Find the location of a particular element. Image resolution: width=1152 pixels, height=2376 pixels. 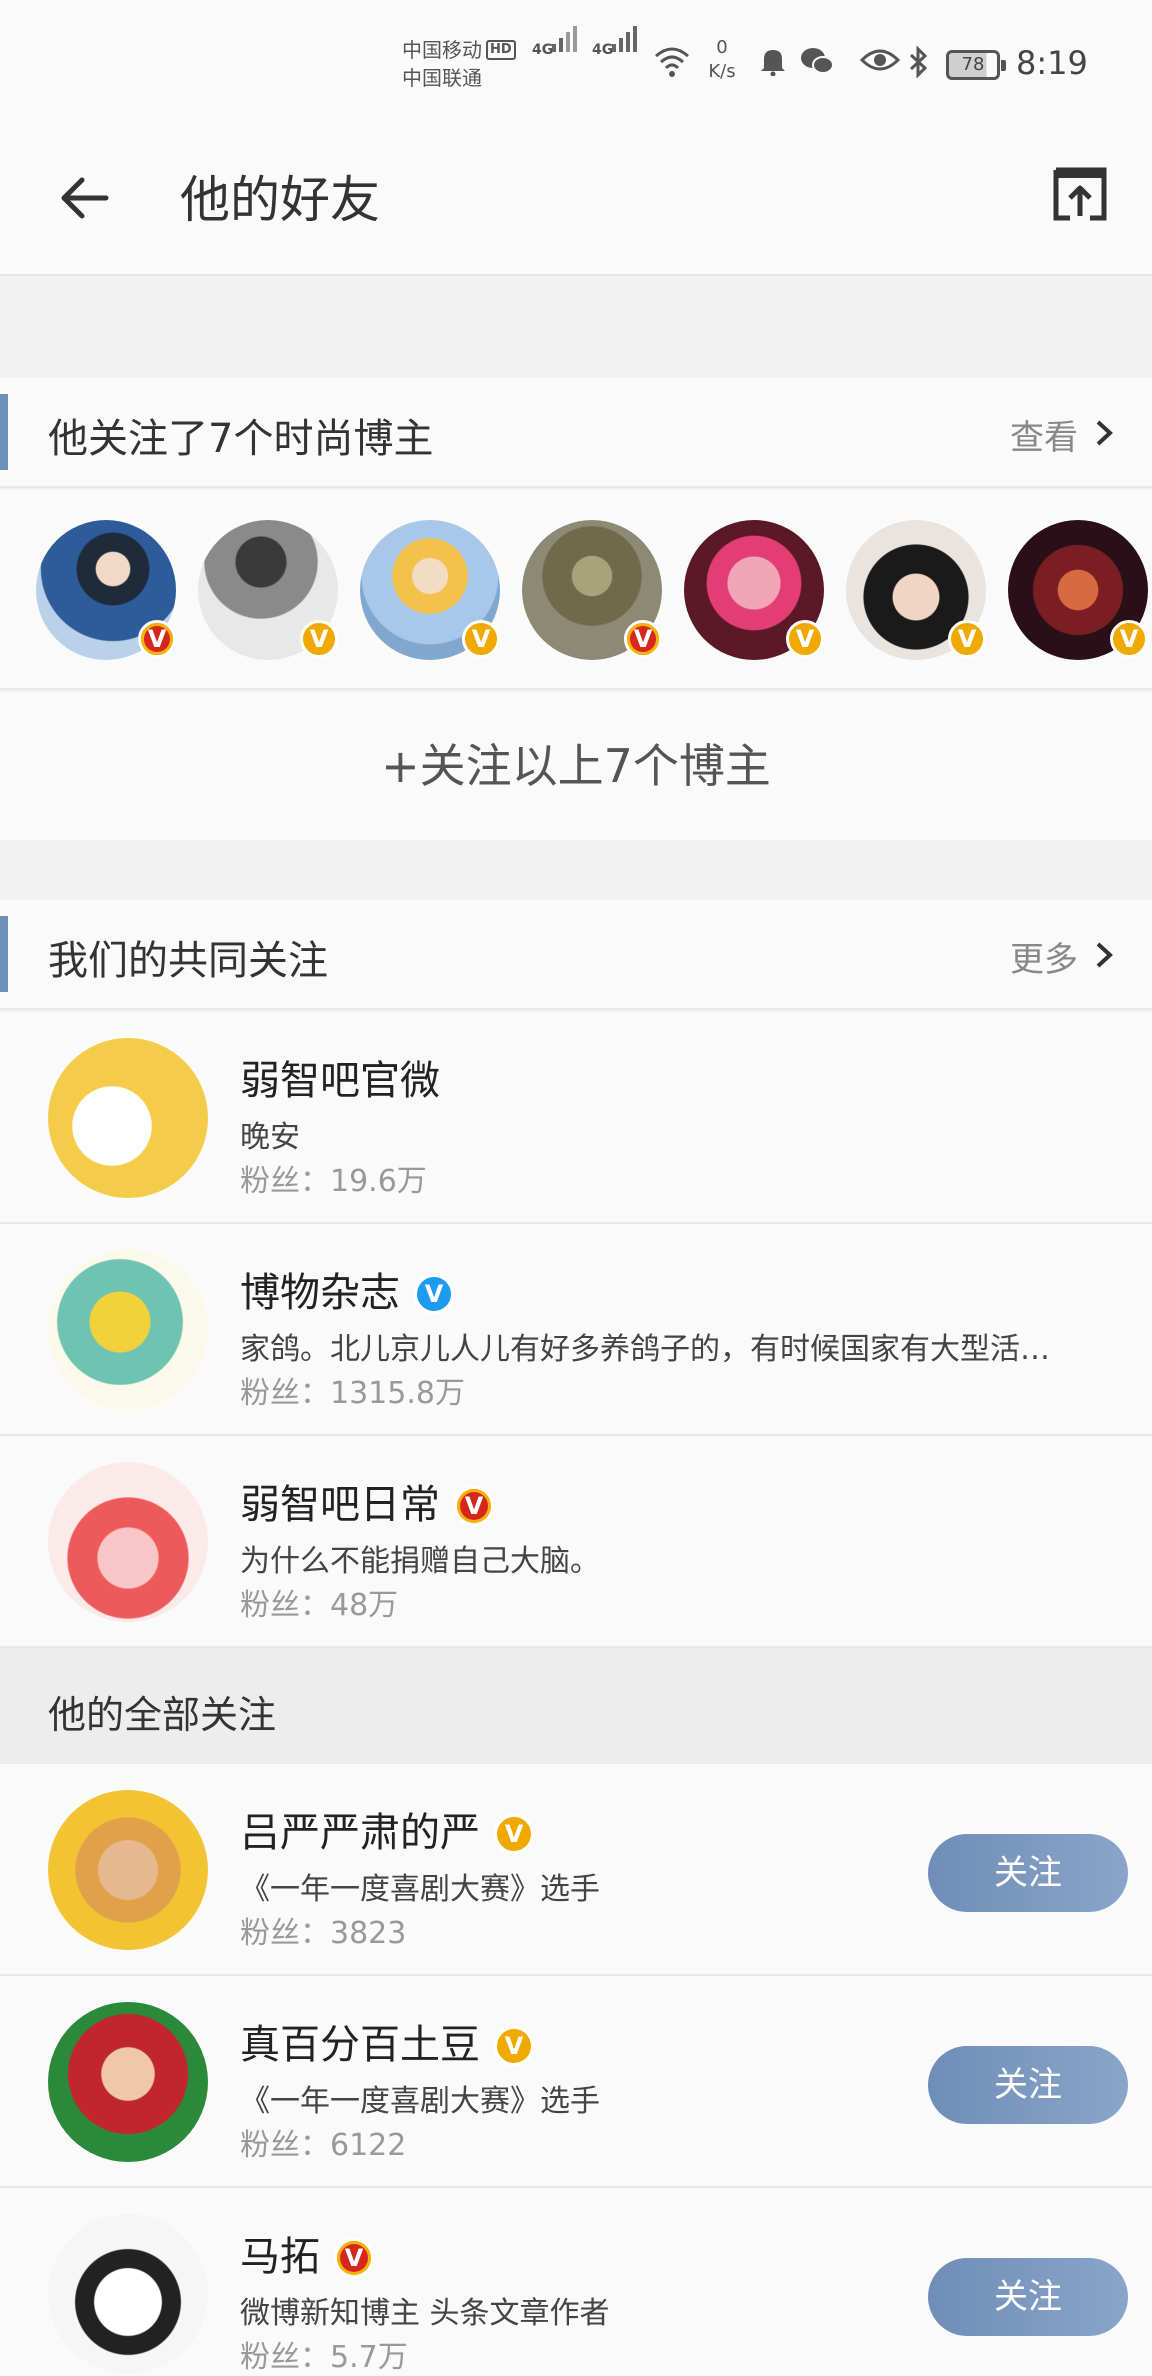

battery-indicator: 78 is located at coordinates (976, 65).